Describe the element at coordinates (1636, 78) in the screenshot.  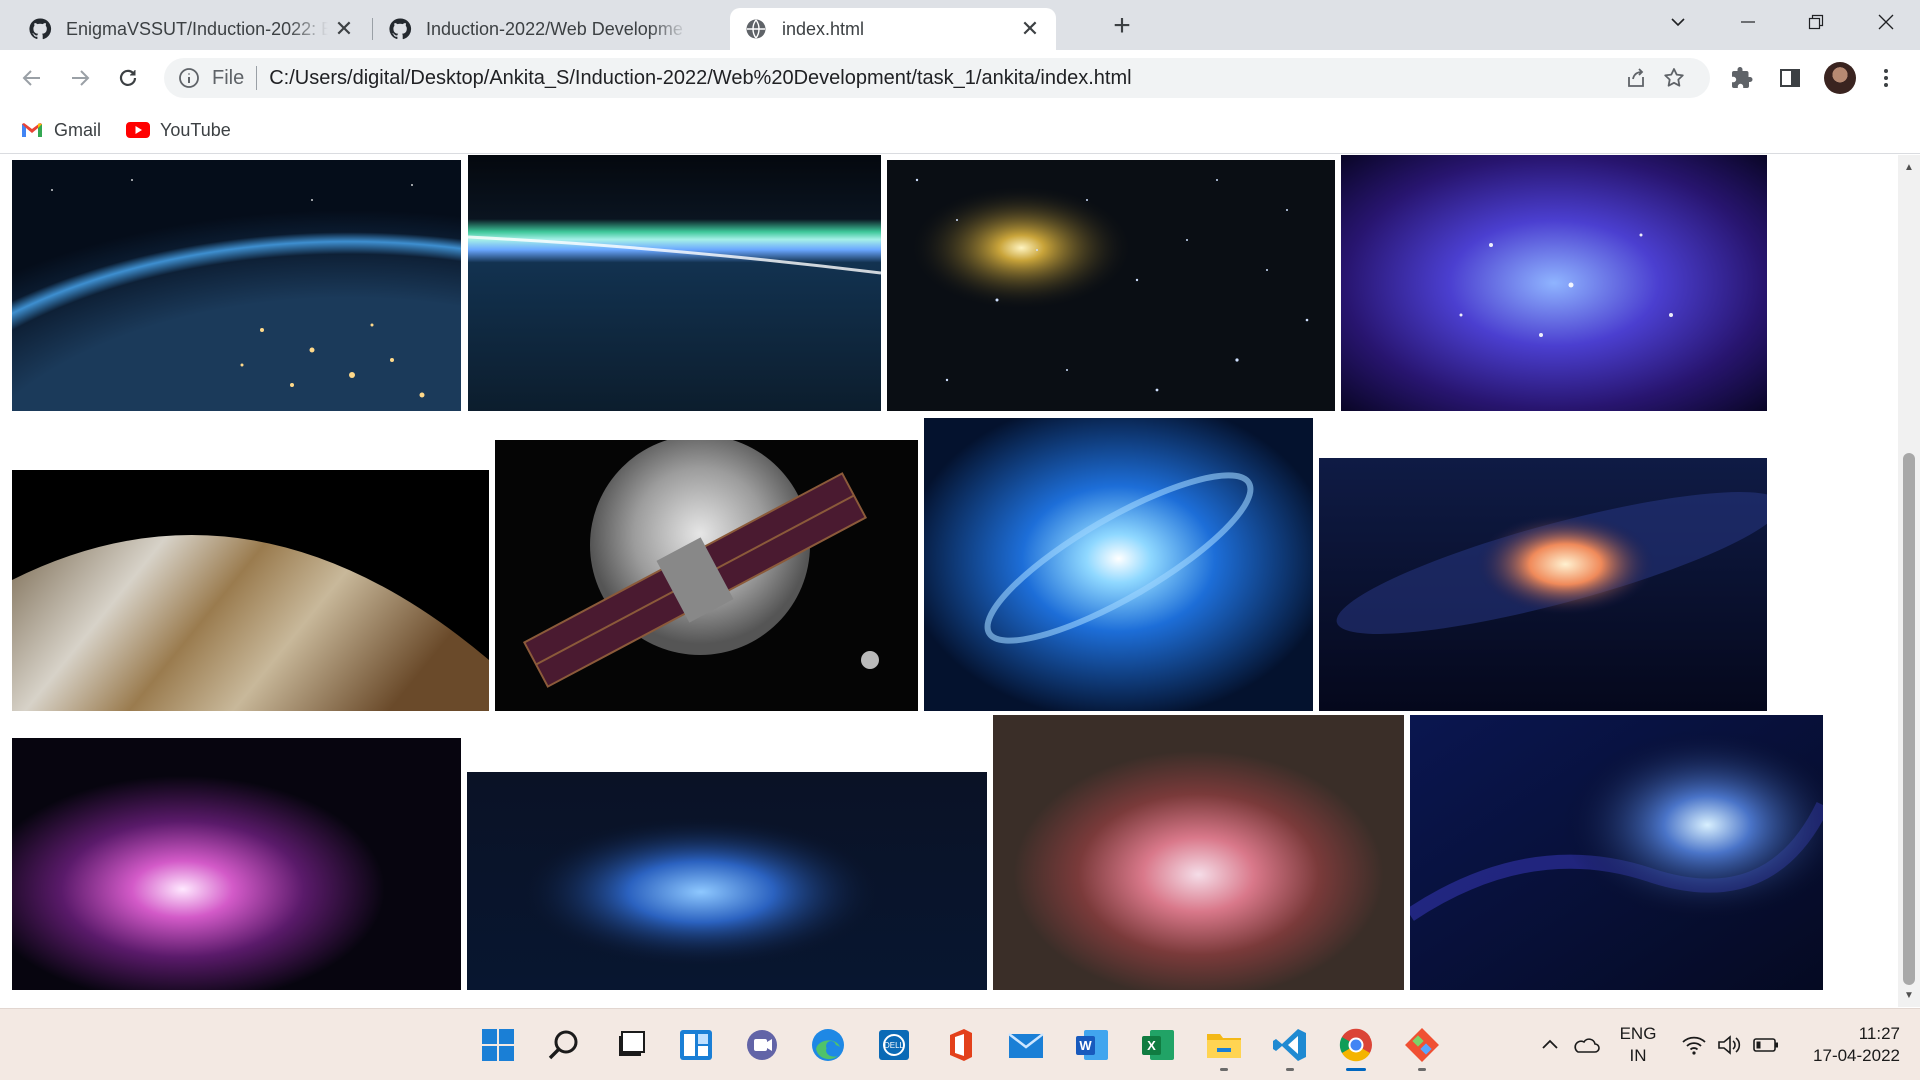
I see `share-icon` at that location.